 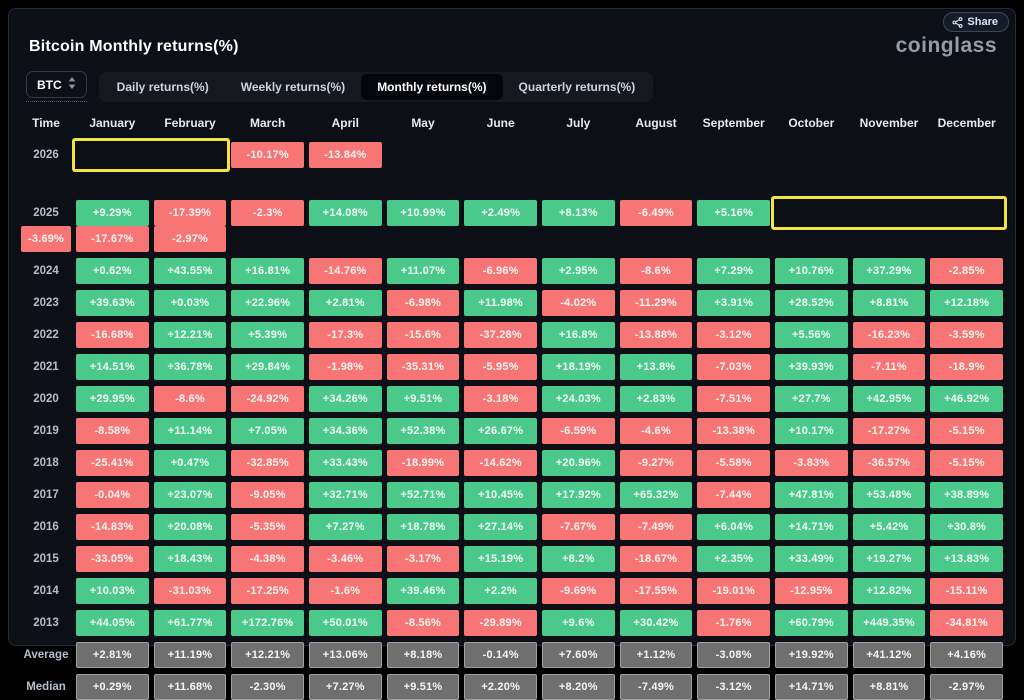 I want to click on return-cell: +29.95%, so click(x=112, y=399).